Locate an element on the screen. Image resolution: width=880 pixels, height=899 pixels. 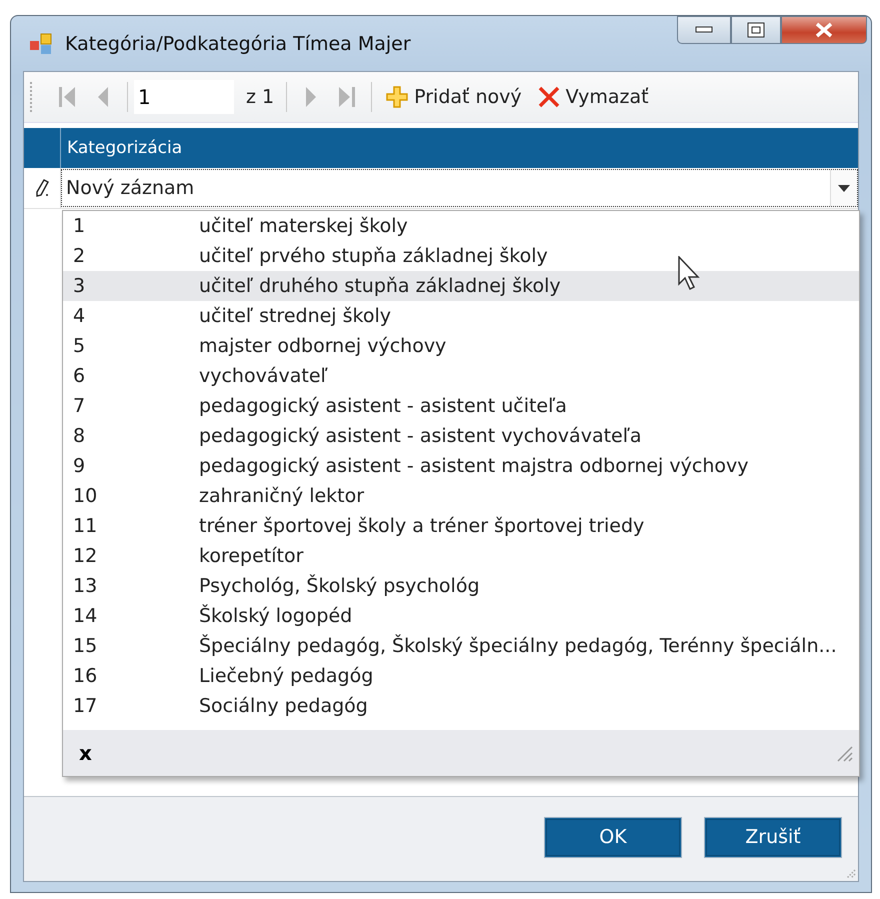
last-page-icon is located at coordinates (347, 97).